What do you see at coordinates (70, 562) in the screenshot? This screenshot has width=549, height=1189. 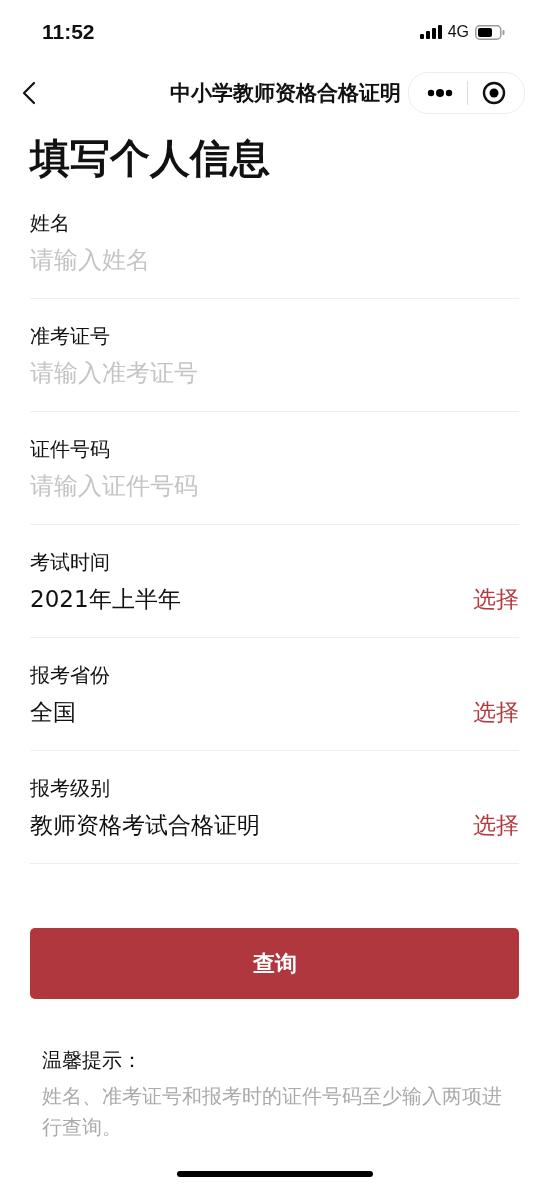 I see `field-label: 考试时间` at bounding box center [70, 562].